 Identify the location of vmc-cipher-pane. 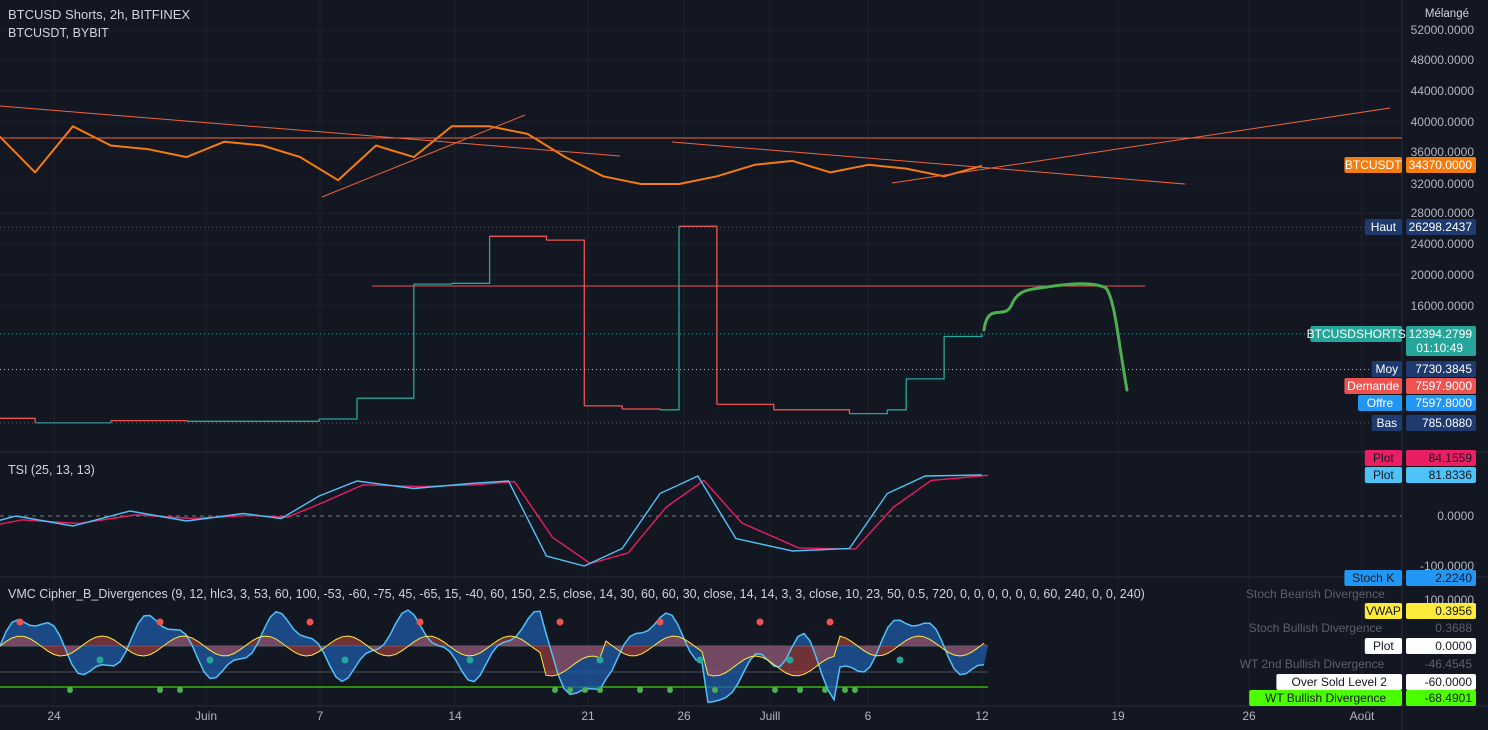
(494, 656).